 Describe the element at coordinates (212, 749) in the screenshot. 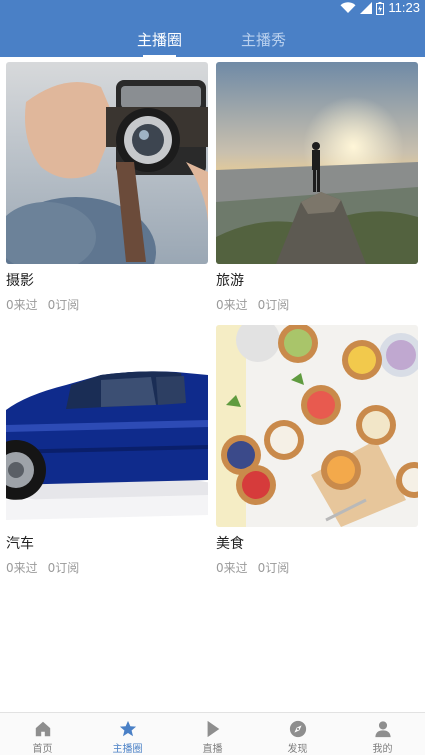

I see `nav-label: 直播` at that location.